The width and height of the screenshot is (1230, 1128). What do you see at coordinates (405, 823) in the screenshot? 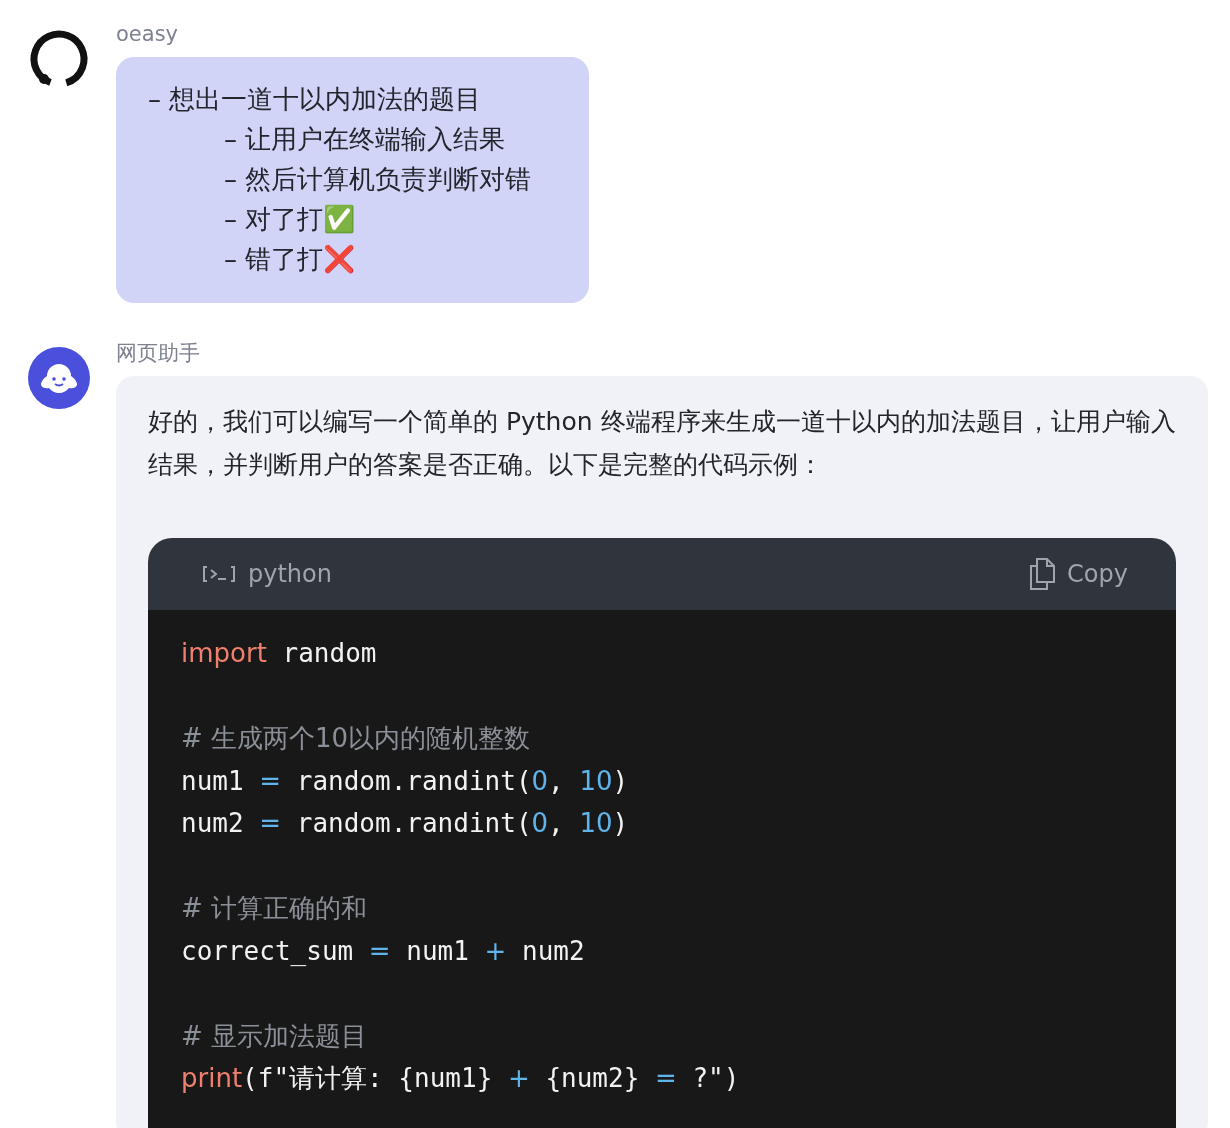
I see `code-line: num2 = random.randint(0, 10)` at bounding box center [405, 823].